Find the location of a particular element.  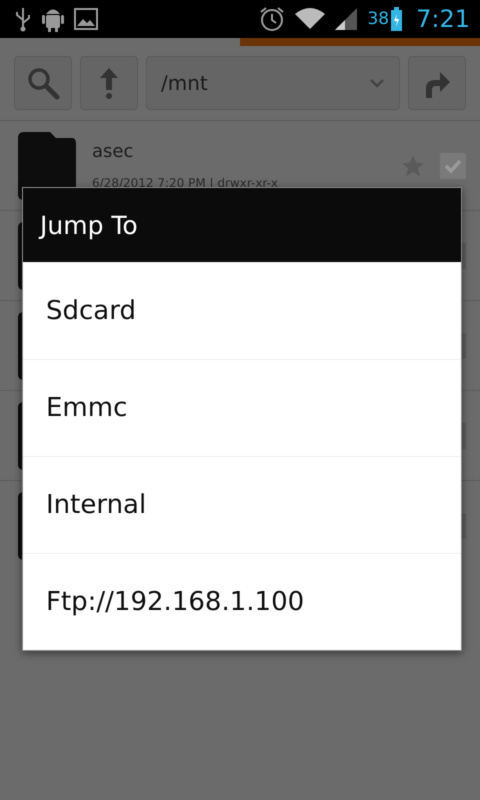

up-button is located at coordinates (109, 83).